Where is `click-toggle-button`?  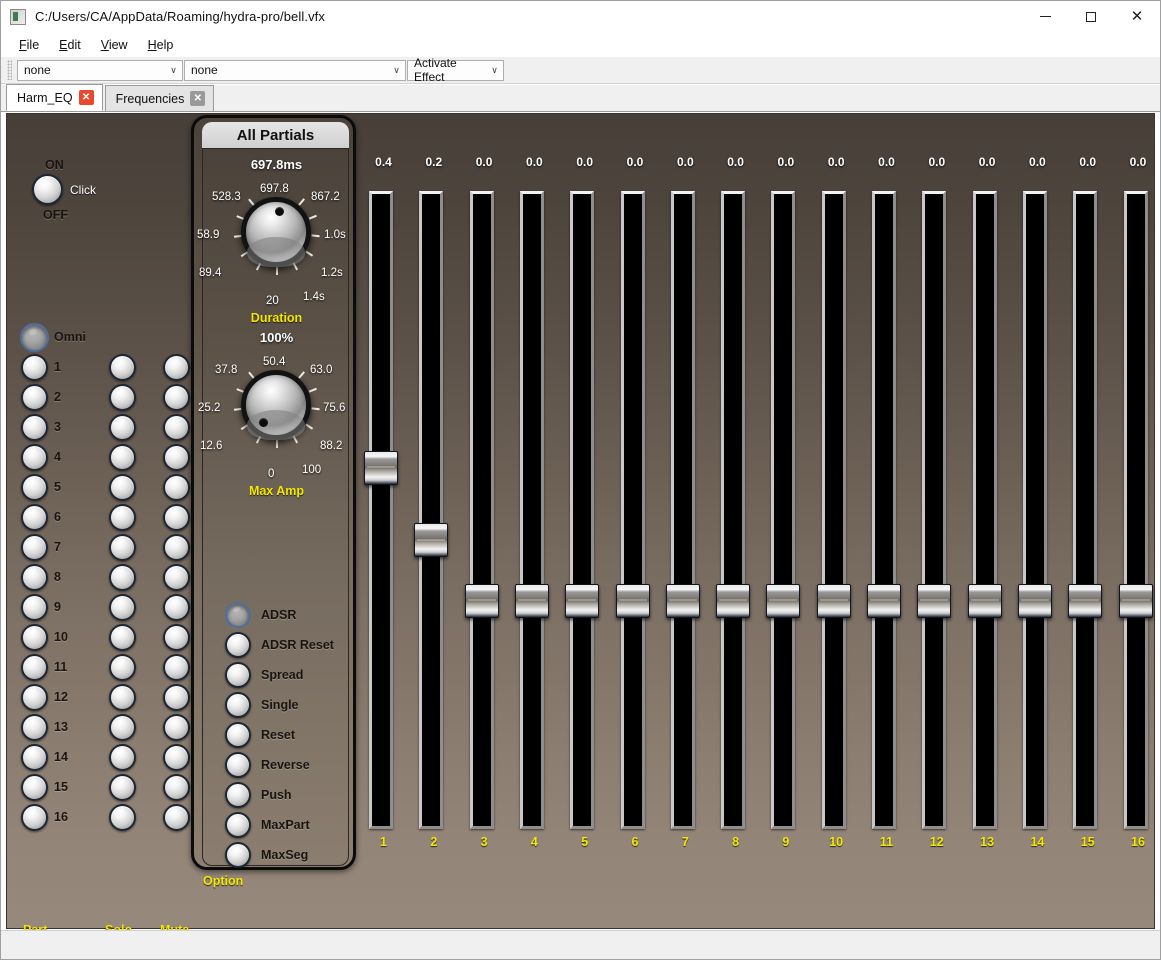 click-toggle-button is located at coordinates (47, 189).